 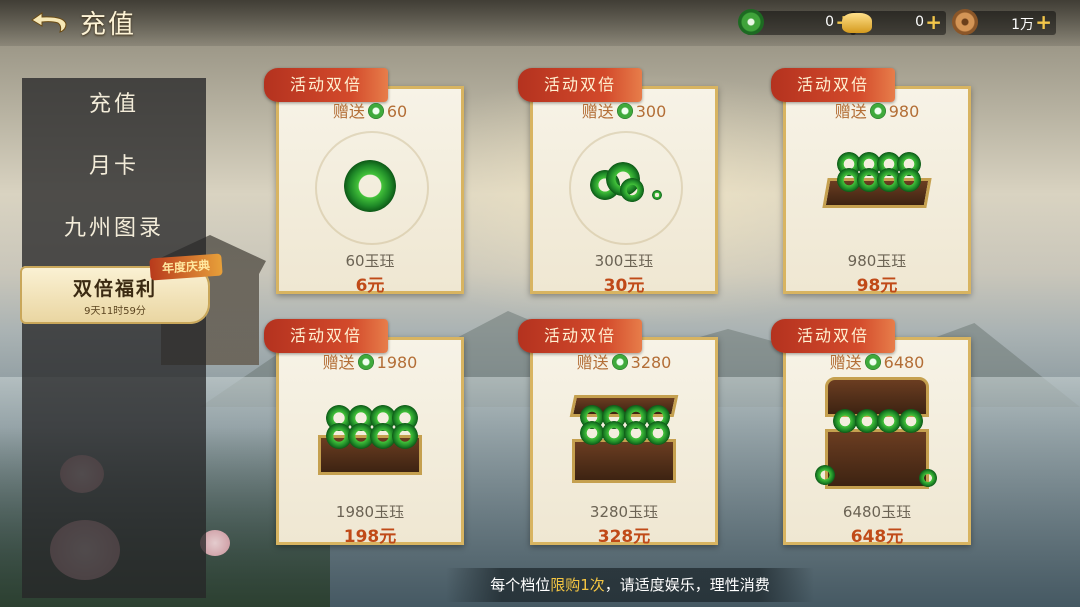 What do you see at coordinates (904, 111) in the screenshot?
I see `bonus-amount: 980` at bounding box center [904, 111].